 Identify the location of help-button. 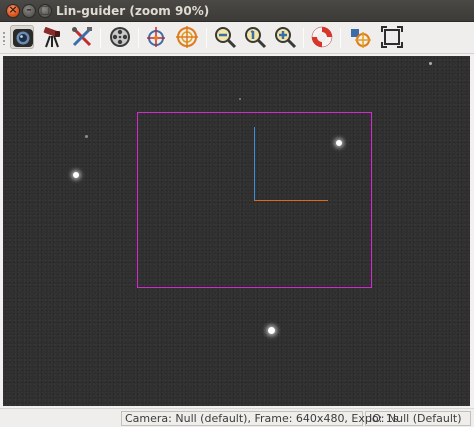
(322, 37).